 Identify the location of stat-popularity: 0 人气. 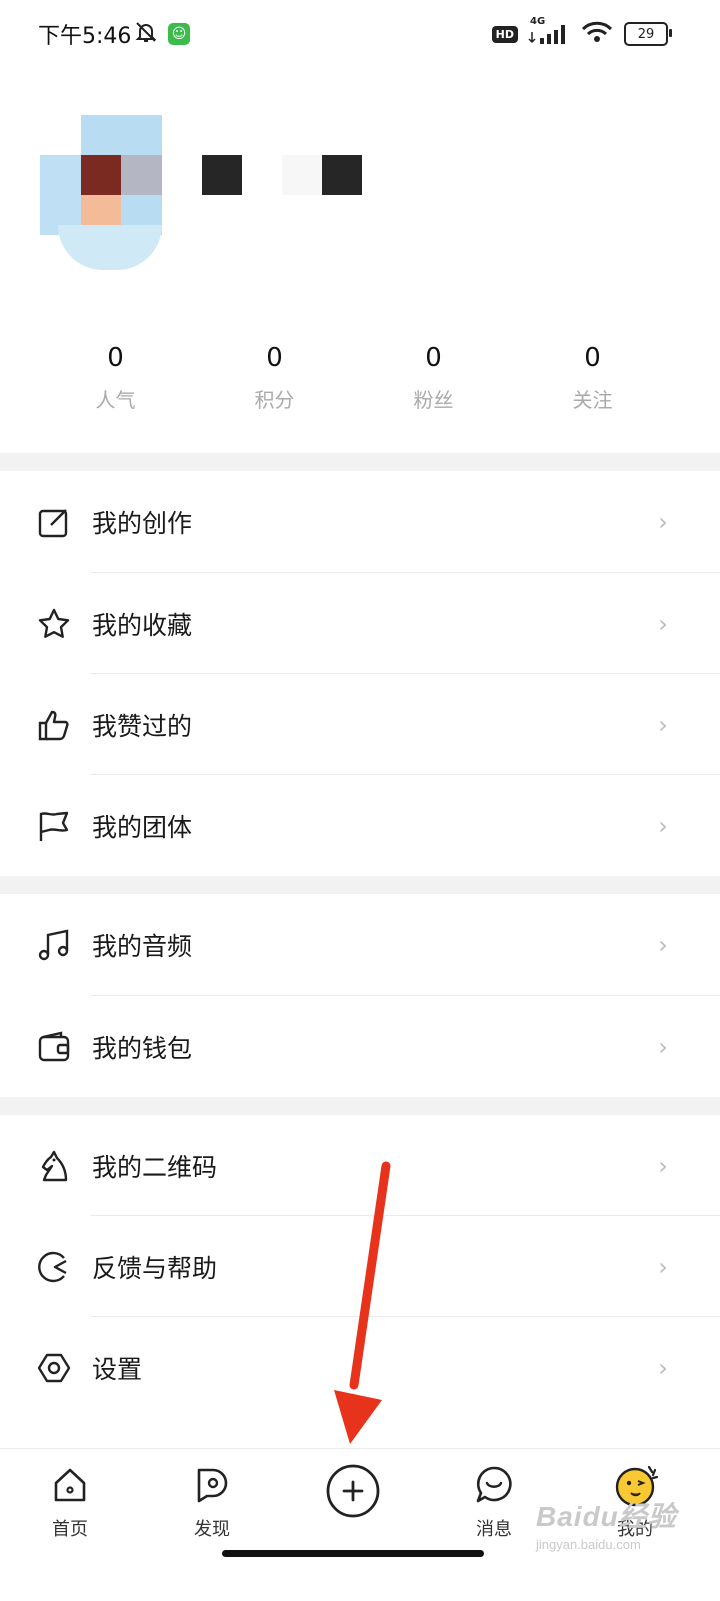
(115, 376).